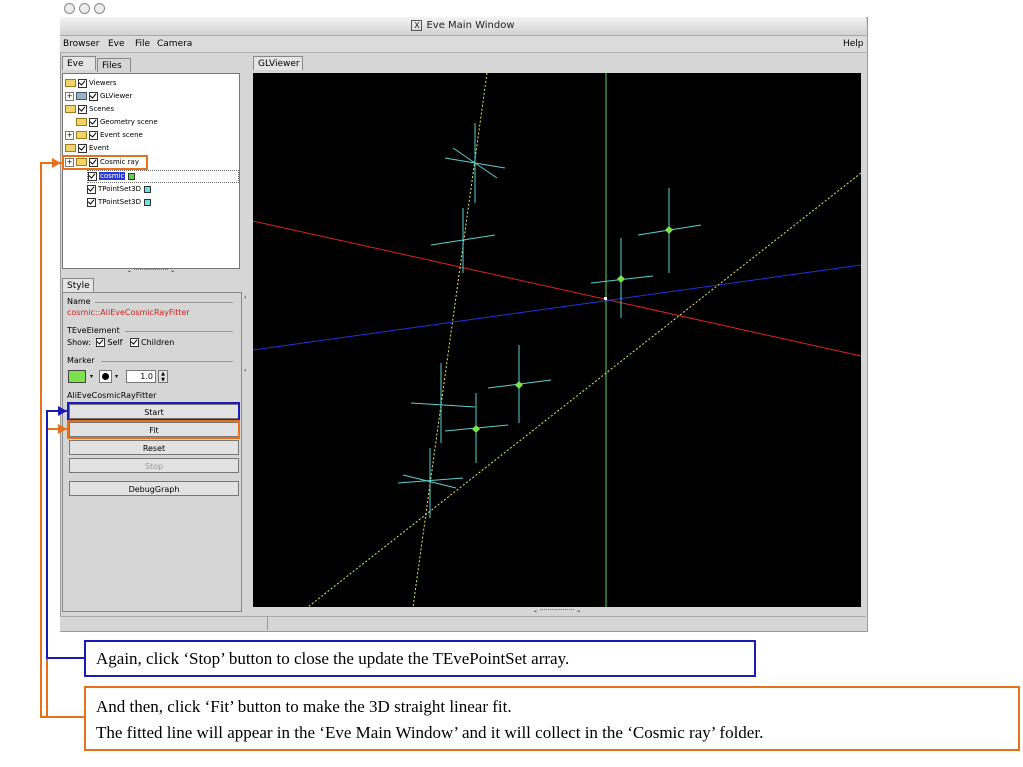  I want to click on fit-button-highlight, so click(153, 429).